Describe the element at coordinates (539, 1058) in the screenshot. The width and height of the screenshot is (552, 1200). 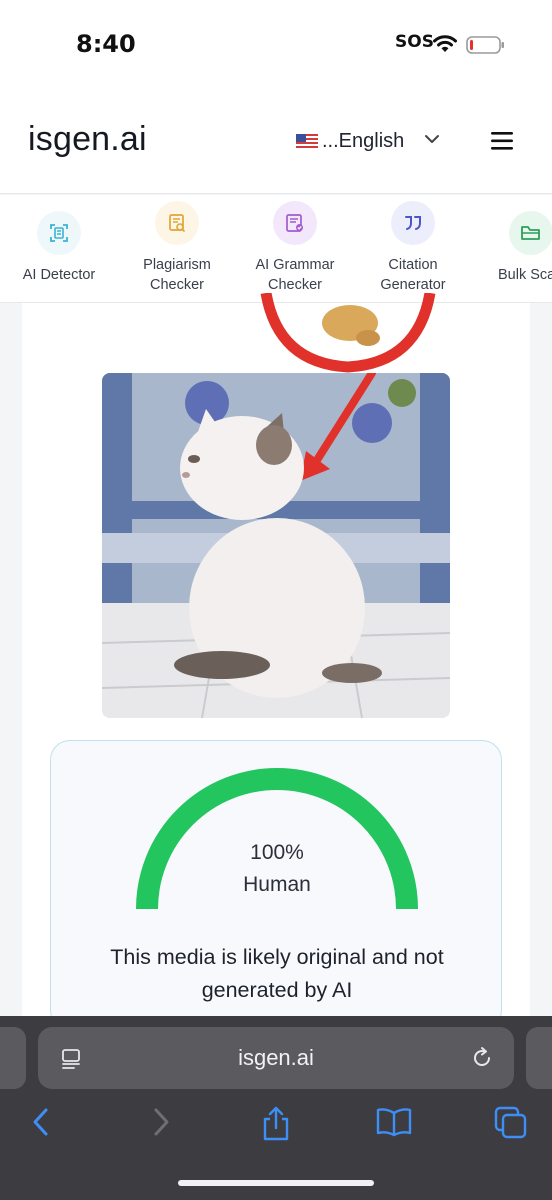
I see `next-tab-preview` at that location.